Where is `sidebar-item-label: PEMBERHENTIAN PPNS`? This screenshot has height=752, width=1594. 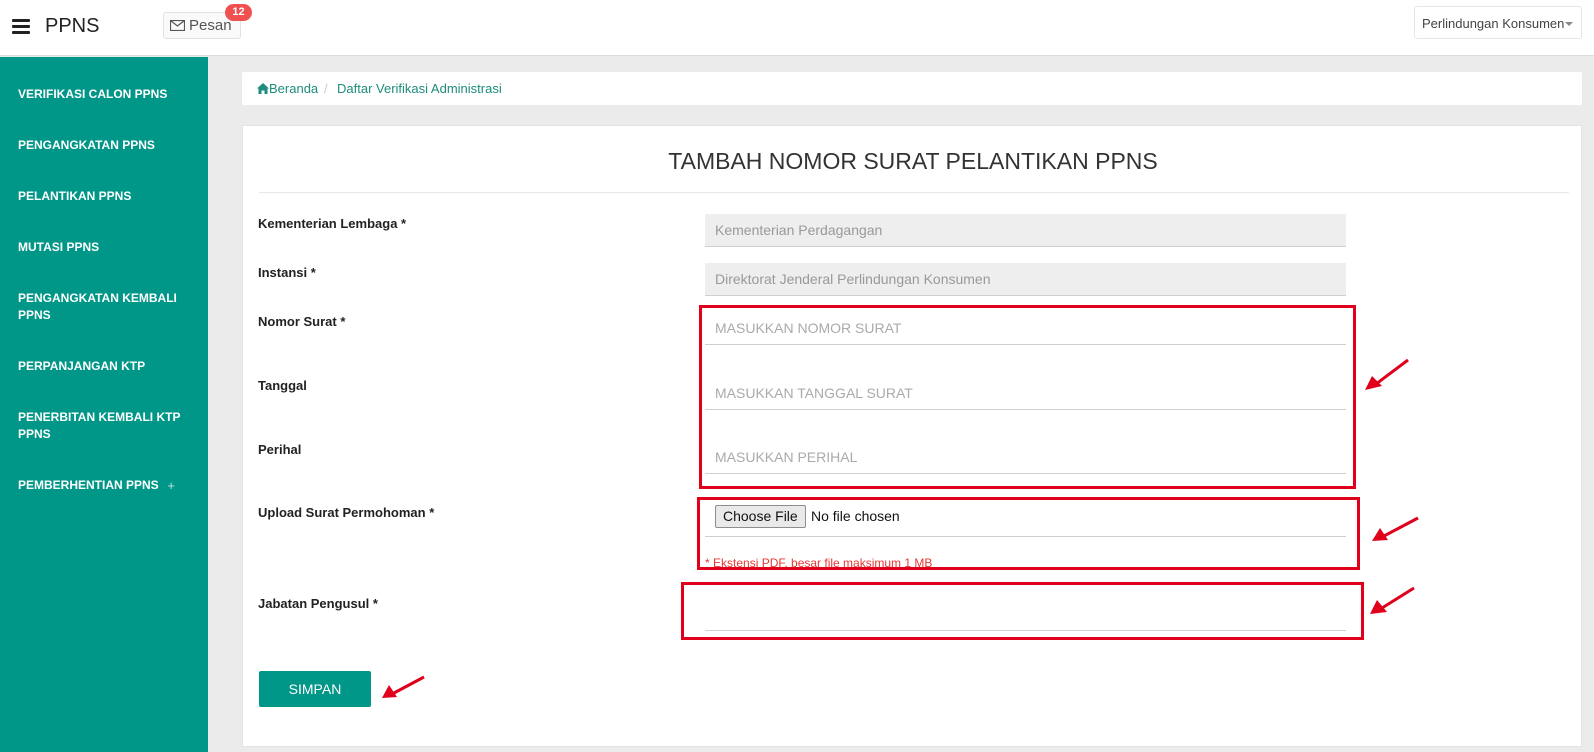
sidebar-item-label: PEMBERHENTIAN PPNS is located at coordinates (88, 485).